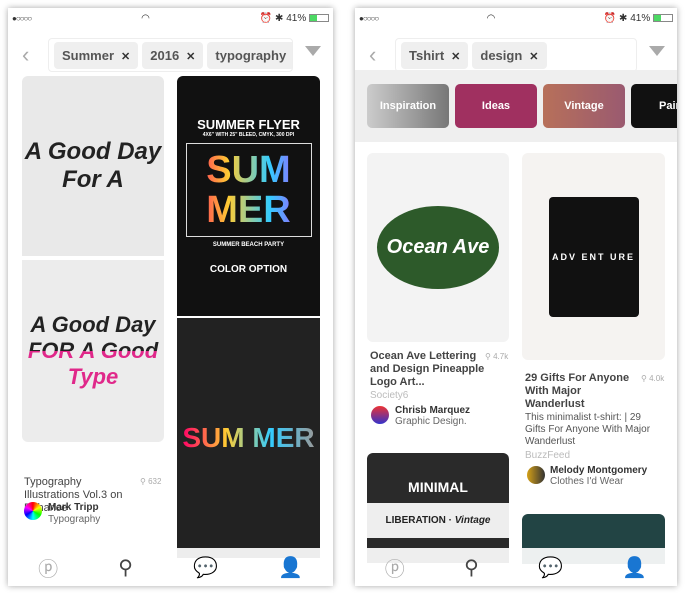 The image size is (685, 593). I want to click on save-count: ⚲ 632, so click(151, 481).